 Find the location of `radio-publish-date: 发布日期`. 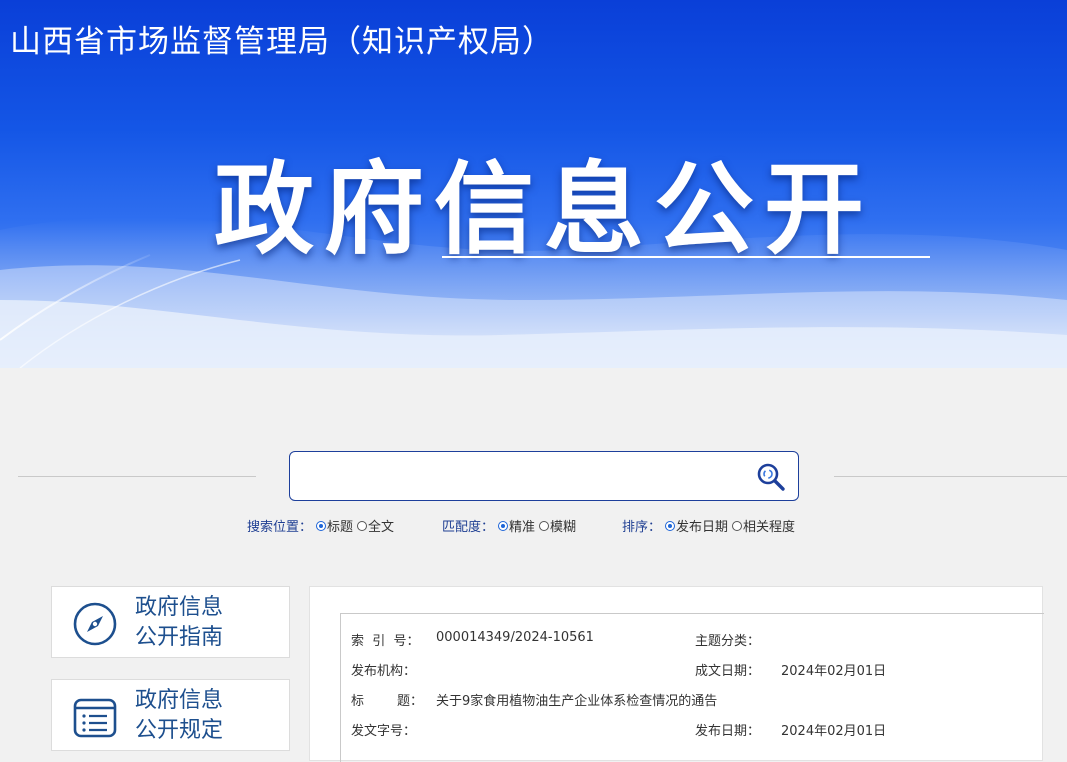

radio-publish-date: 发布日期 is located at coordinates (696, 525).